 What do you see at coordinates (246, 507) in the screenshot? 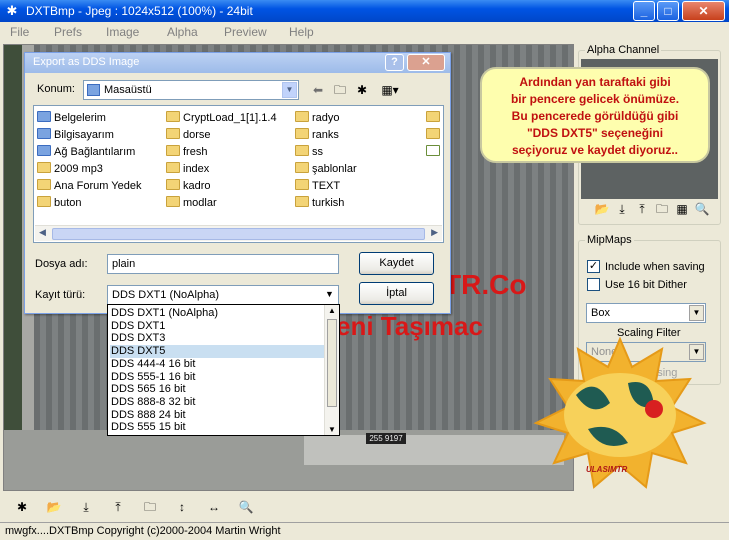
I see `zoom-icon: 🔍` at bounding box center [246, 507].